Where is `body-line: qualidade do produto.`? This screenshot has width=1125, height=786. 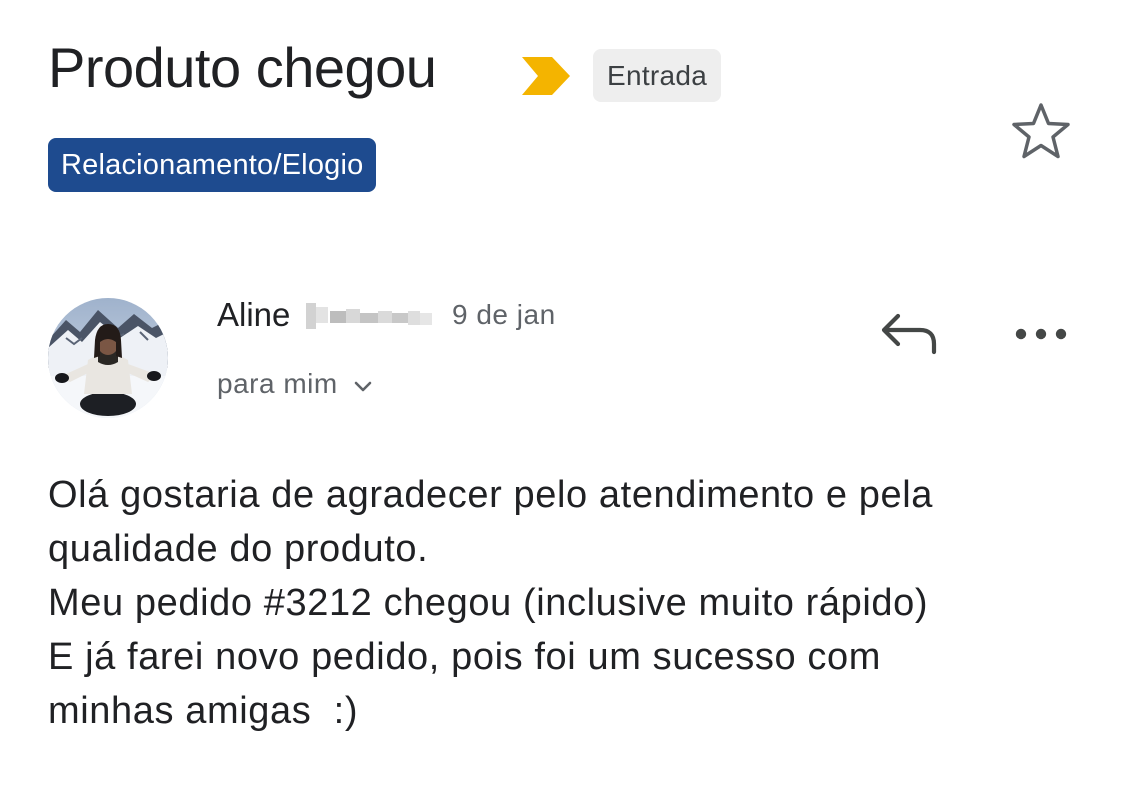
body-line: qualidade do produto. is located at coordinates (238, 549).